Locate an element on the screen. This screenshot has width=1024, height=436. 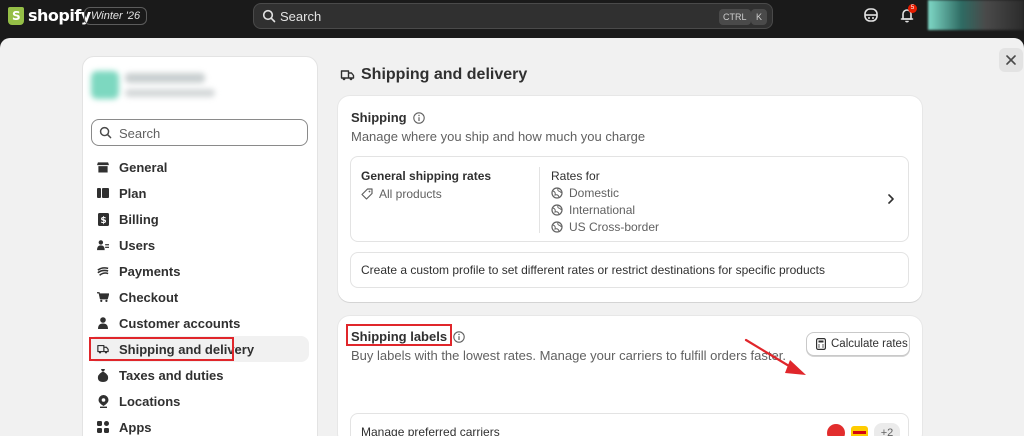
sidebar-item-shipping-and-delivery: Shipping and delivery is located at coordinates (199, 349).